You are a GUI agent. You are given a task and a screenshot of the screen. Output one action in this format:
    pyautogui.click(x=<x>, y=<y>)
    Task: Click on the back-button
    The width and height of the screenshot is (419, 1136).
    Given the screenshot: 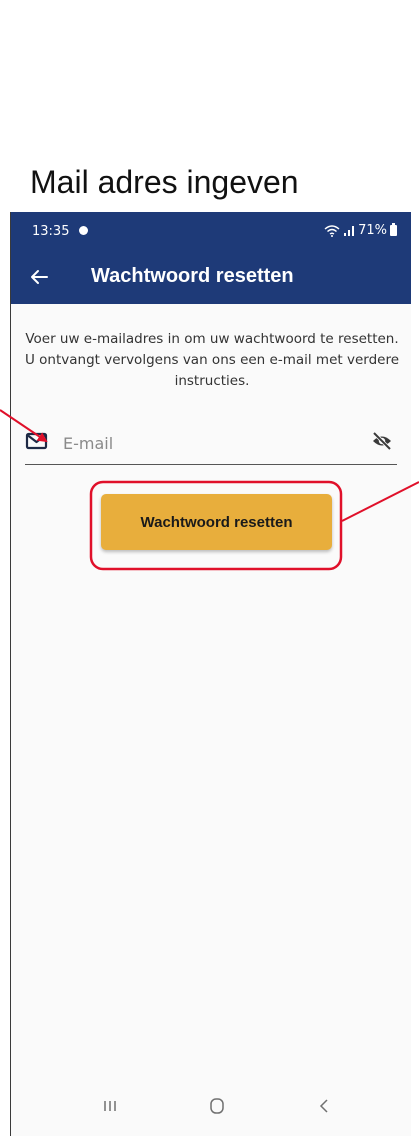 What is the action you would take?
    pyautogui.click(x=39, y=277)
    